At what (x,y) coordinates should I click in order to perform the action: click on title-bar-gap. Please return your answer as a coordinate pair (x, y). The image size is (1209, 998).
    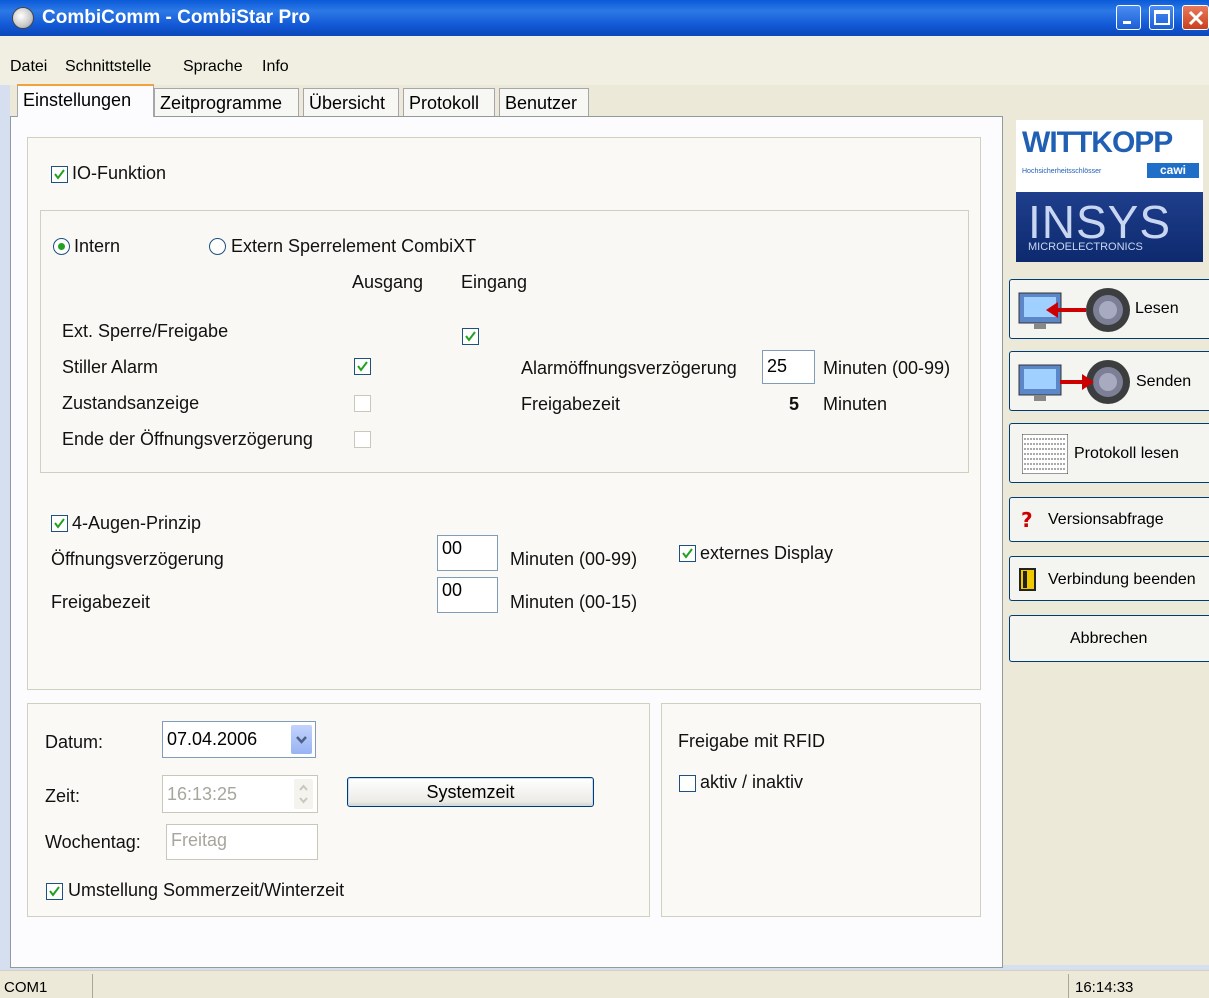
    Looking at the image, I should click on (604, 45).